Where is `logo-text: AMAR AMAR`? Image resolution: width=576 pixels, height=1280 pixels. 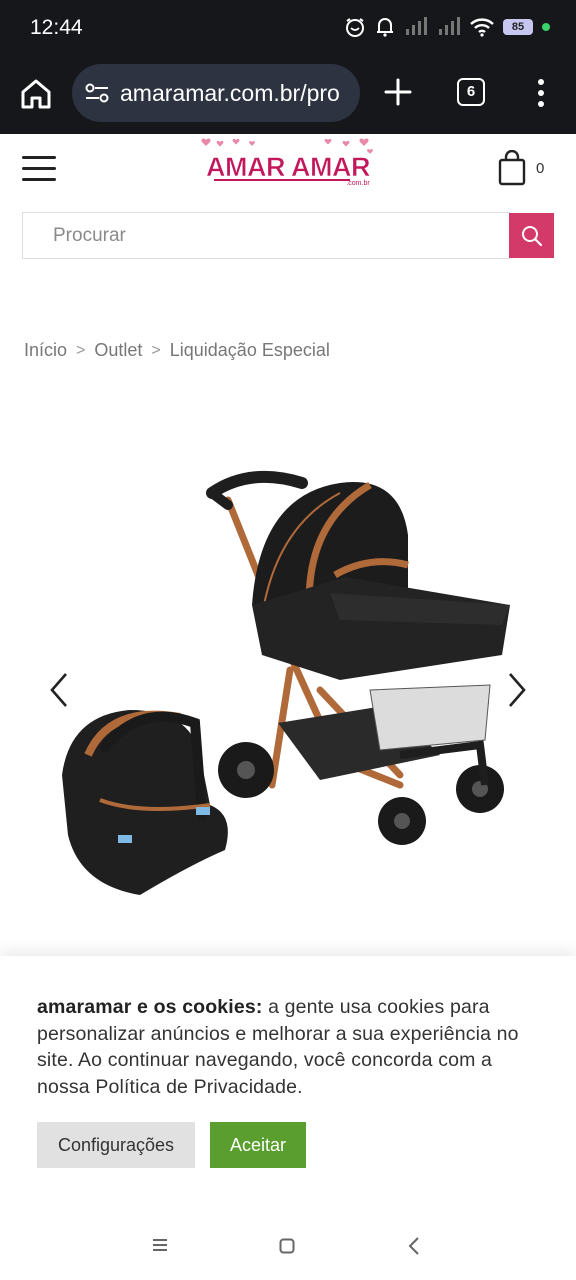 logo-text: AMAR AMAR is located at coordinates (288, 167).